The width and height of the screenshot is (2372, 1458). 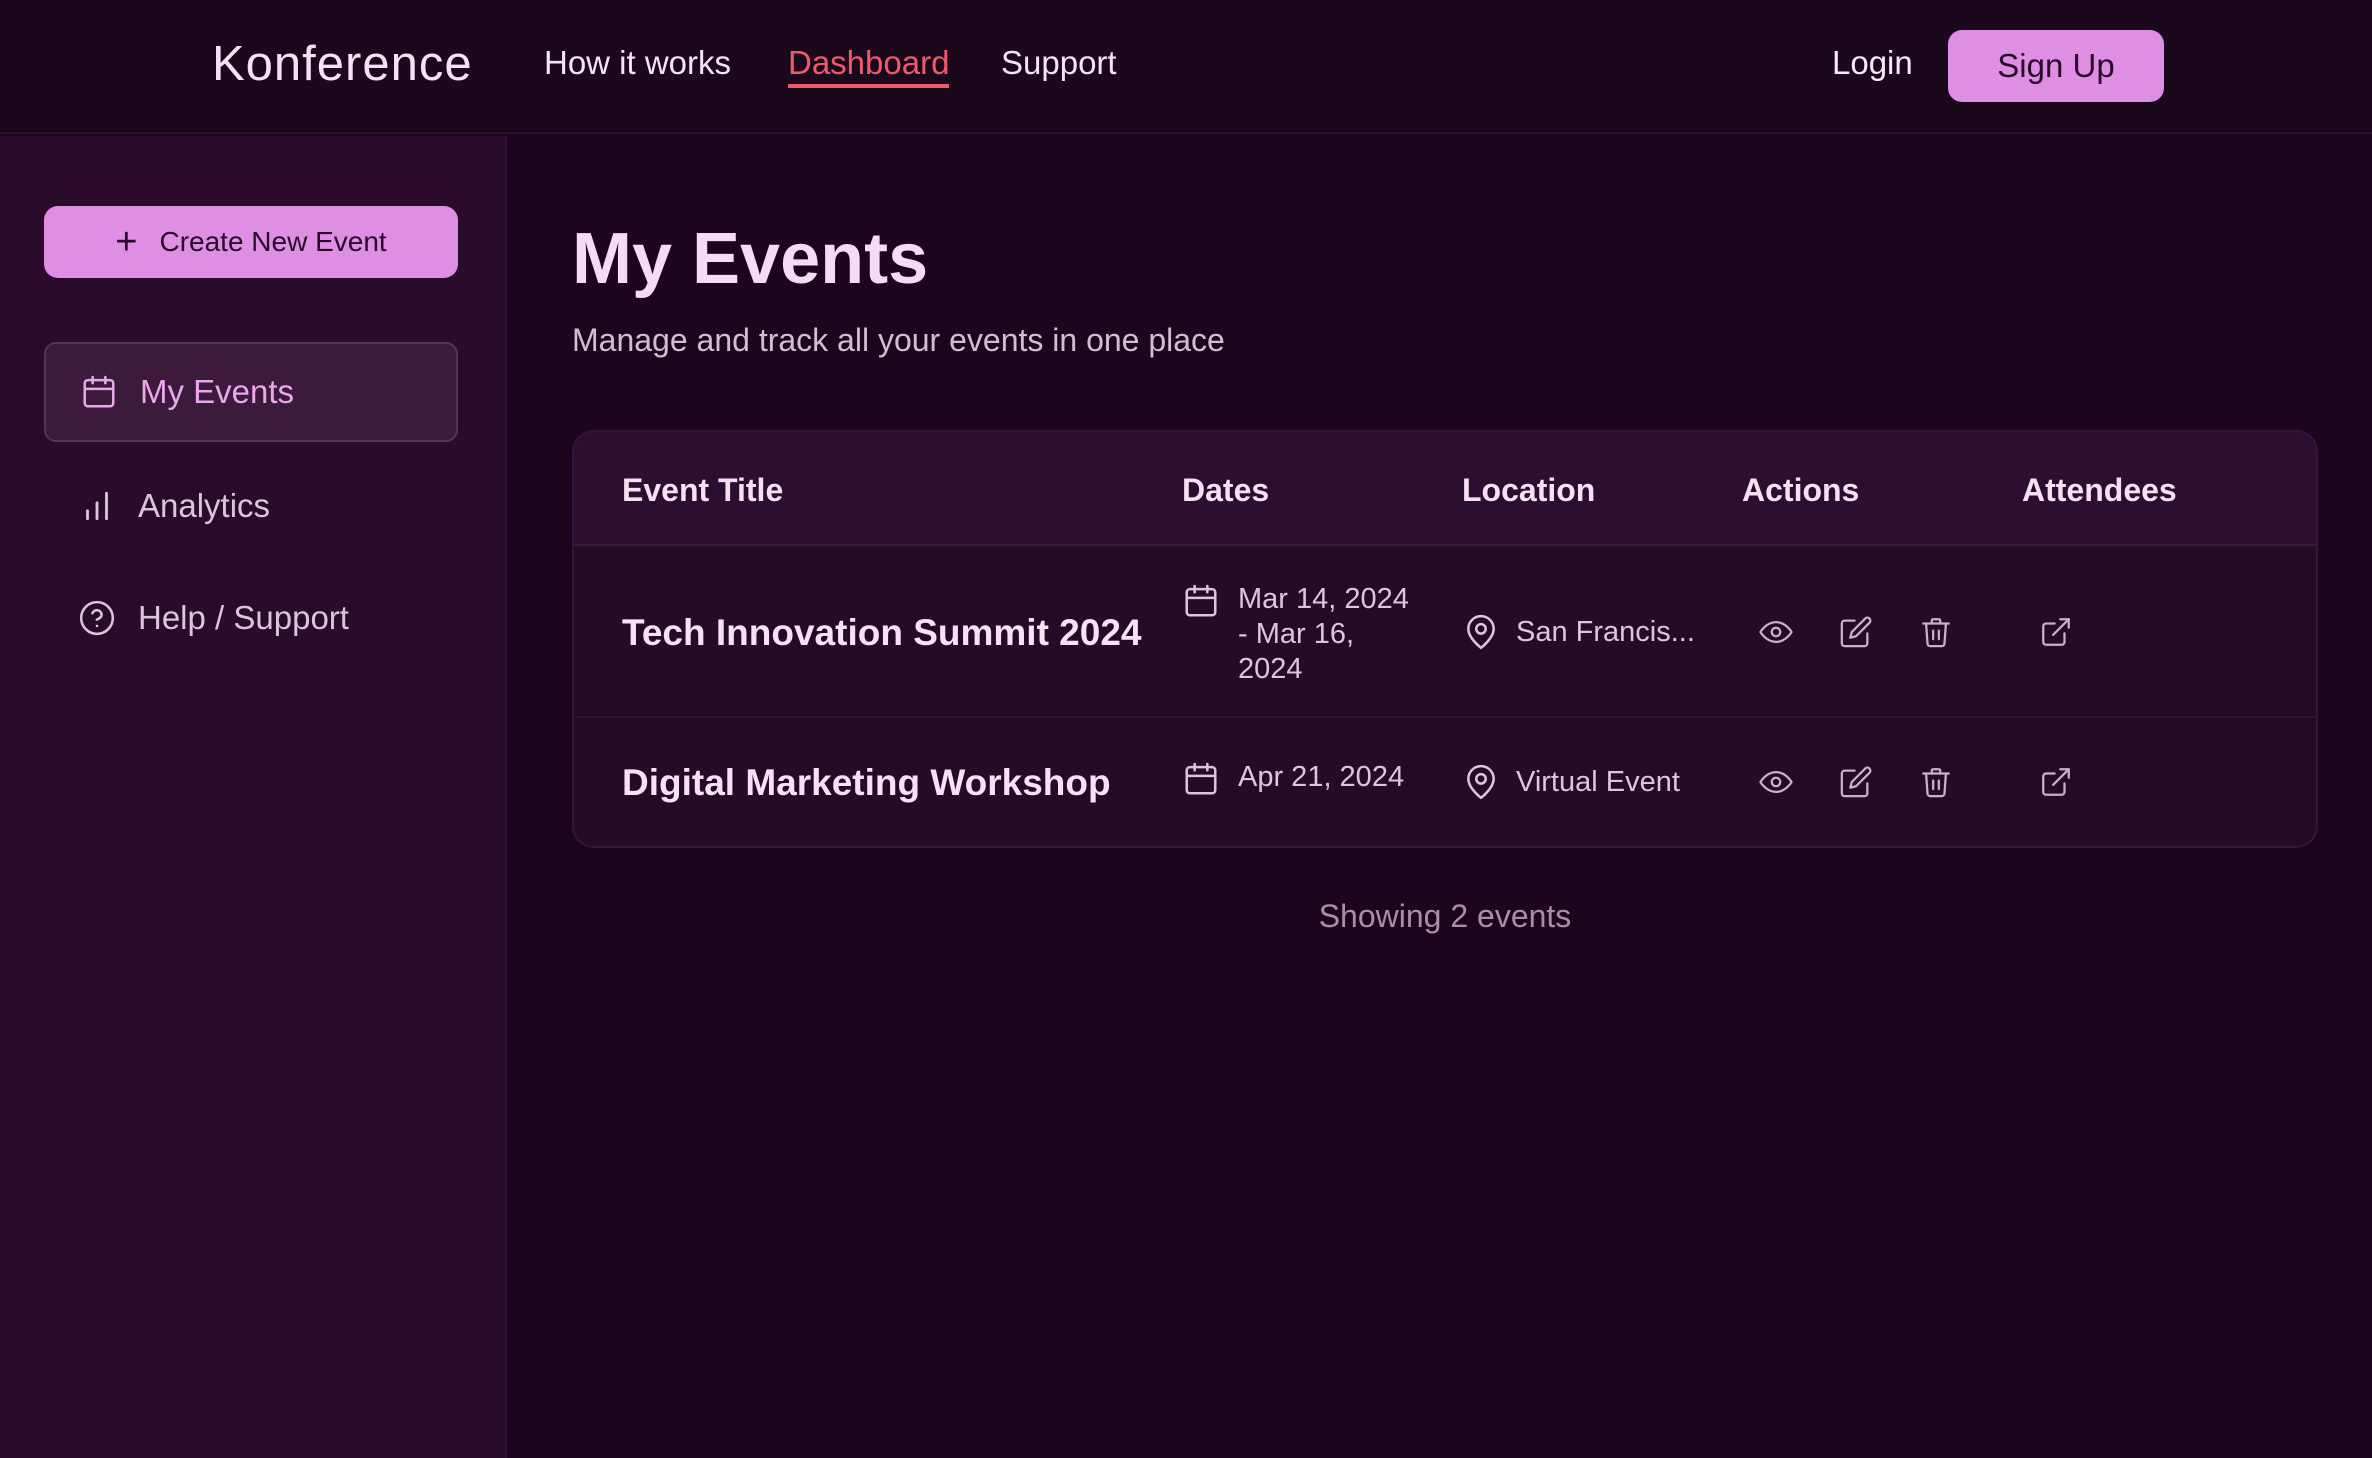 What do you see at coordinates (126, 242) in the screenshot?
I see `plus-icon: +` at bounding box center [126, 242].